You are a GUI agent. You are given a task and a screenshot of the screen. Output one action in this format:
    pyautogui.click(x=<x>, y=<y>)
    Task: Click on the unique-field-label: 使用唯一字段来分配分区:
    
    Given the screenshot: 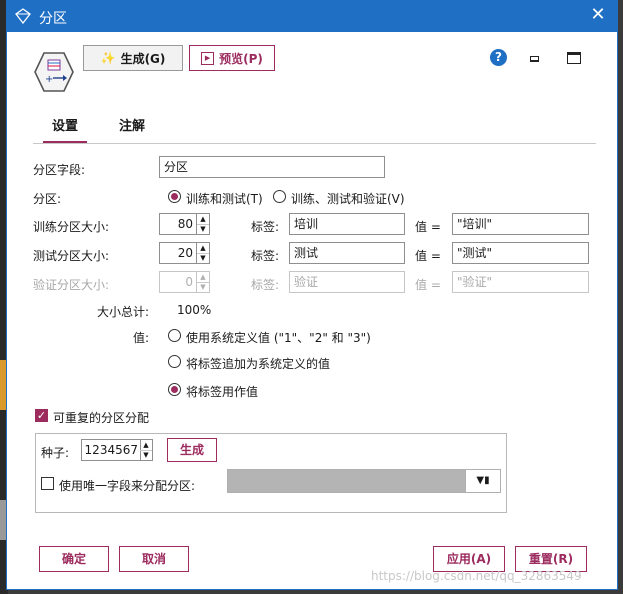 What is the action you would take?
    pyautogui.click(x=127, y=486)
    